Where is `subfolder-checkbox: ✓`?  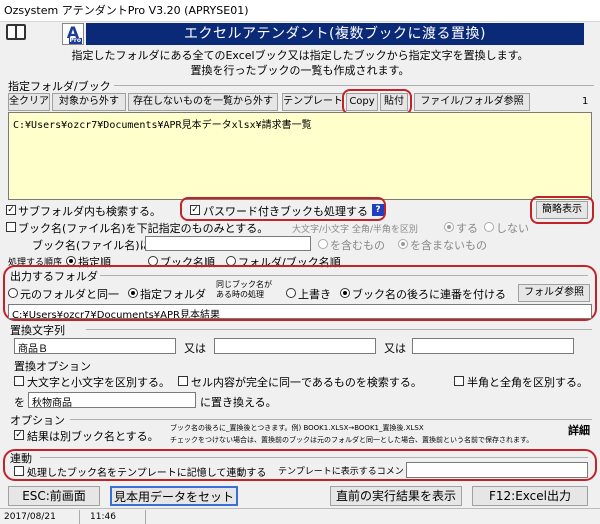 subfolder-checkbox: ✓ is located at coordinates (11, 210).